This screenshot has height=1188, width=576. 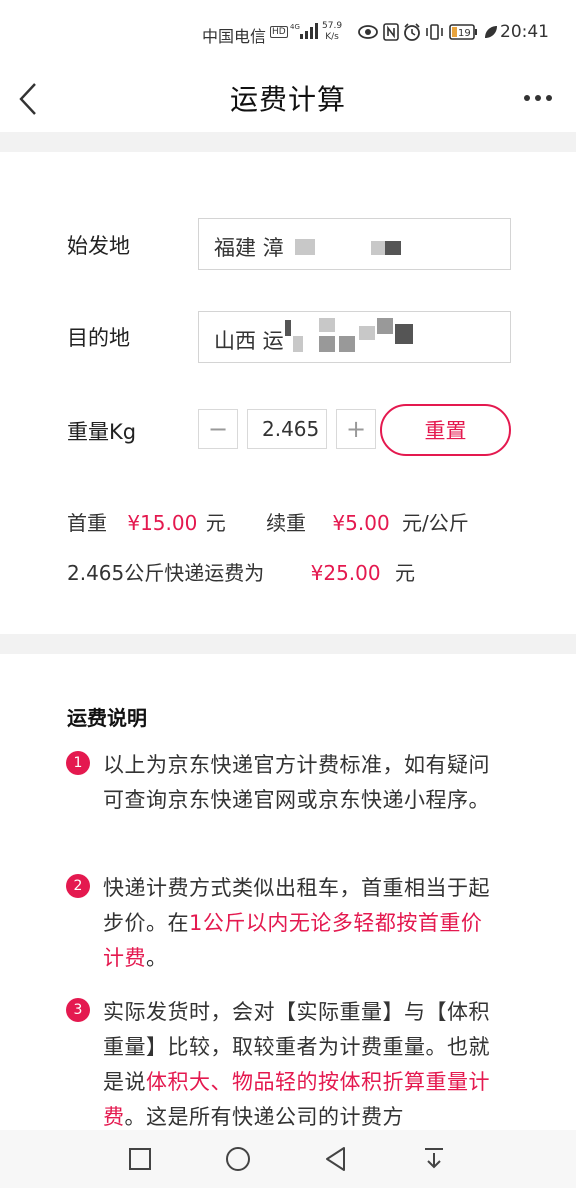 I want to click on notification-shade-button, so click(x=434, y=1159).